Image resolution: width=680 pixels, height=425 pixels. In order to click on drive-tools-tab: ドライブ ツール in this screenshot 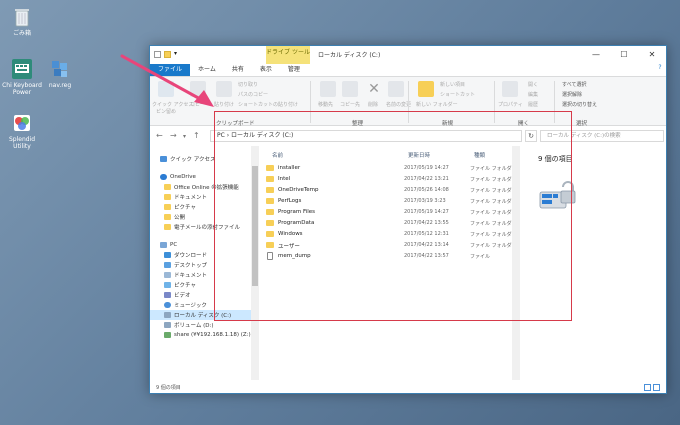, I will do `click(288, 55)`.